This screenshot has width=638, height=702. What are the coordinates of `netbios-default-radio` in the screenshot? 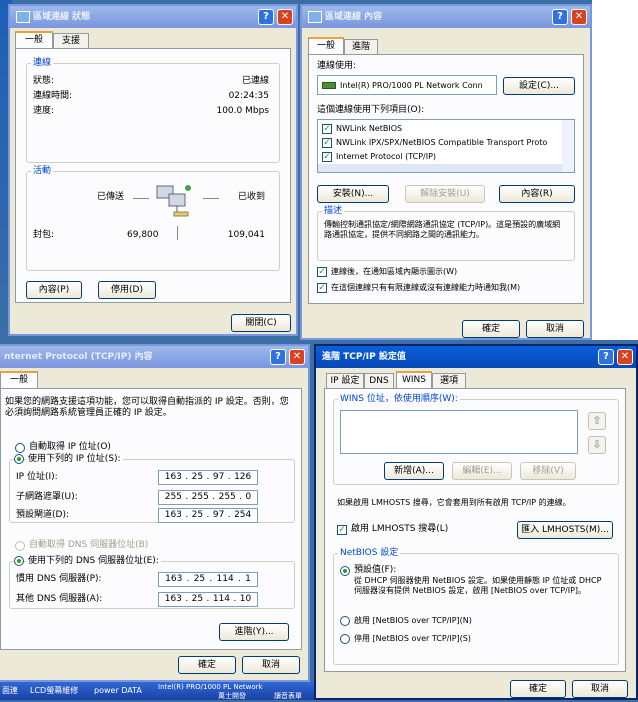 It's located at (345, 571).